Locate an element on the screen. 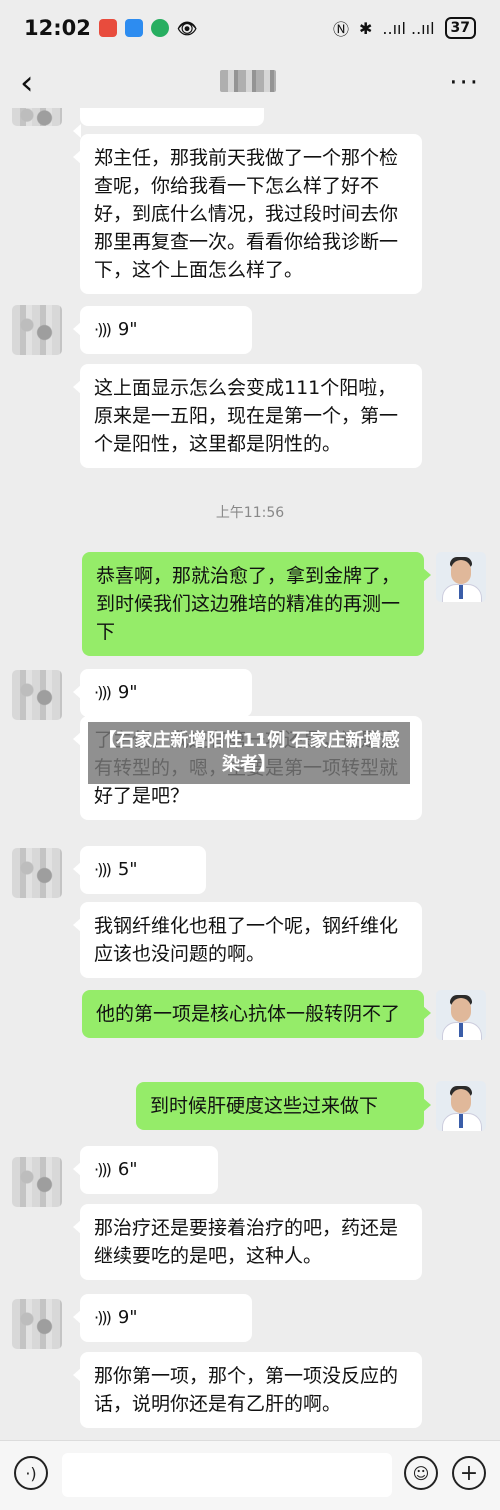 The width and height of the screenshot is (500, 1510). overlay-caption: 【石家庄新增阳性11例 石家庄新增感染者】 is located at coordinates (249, 753).